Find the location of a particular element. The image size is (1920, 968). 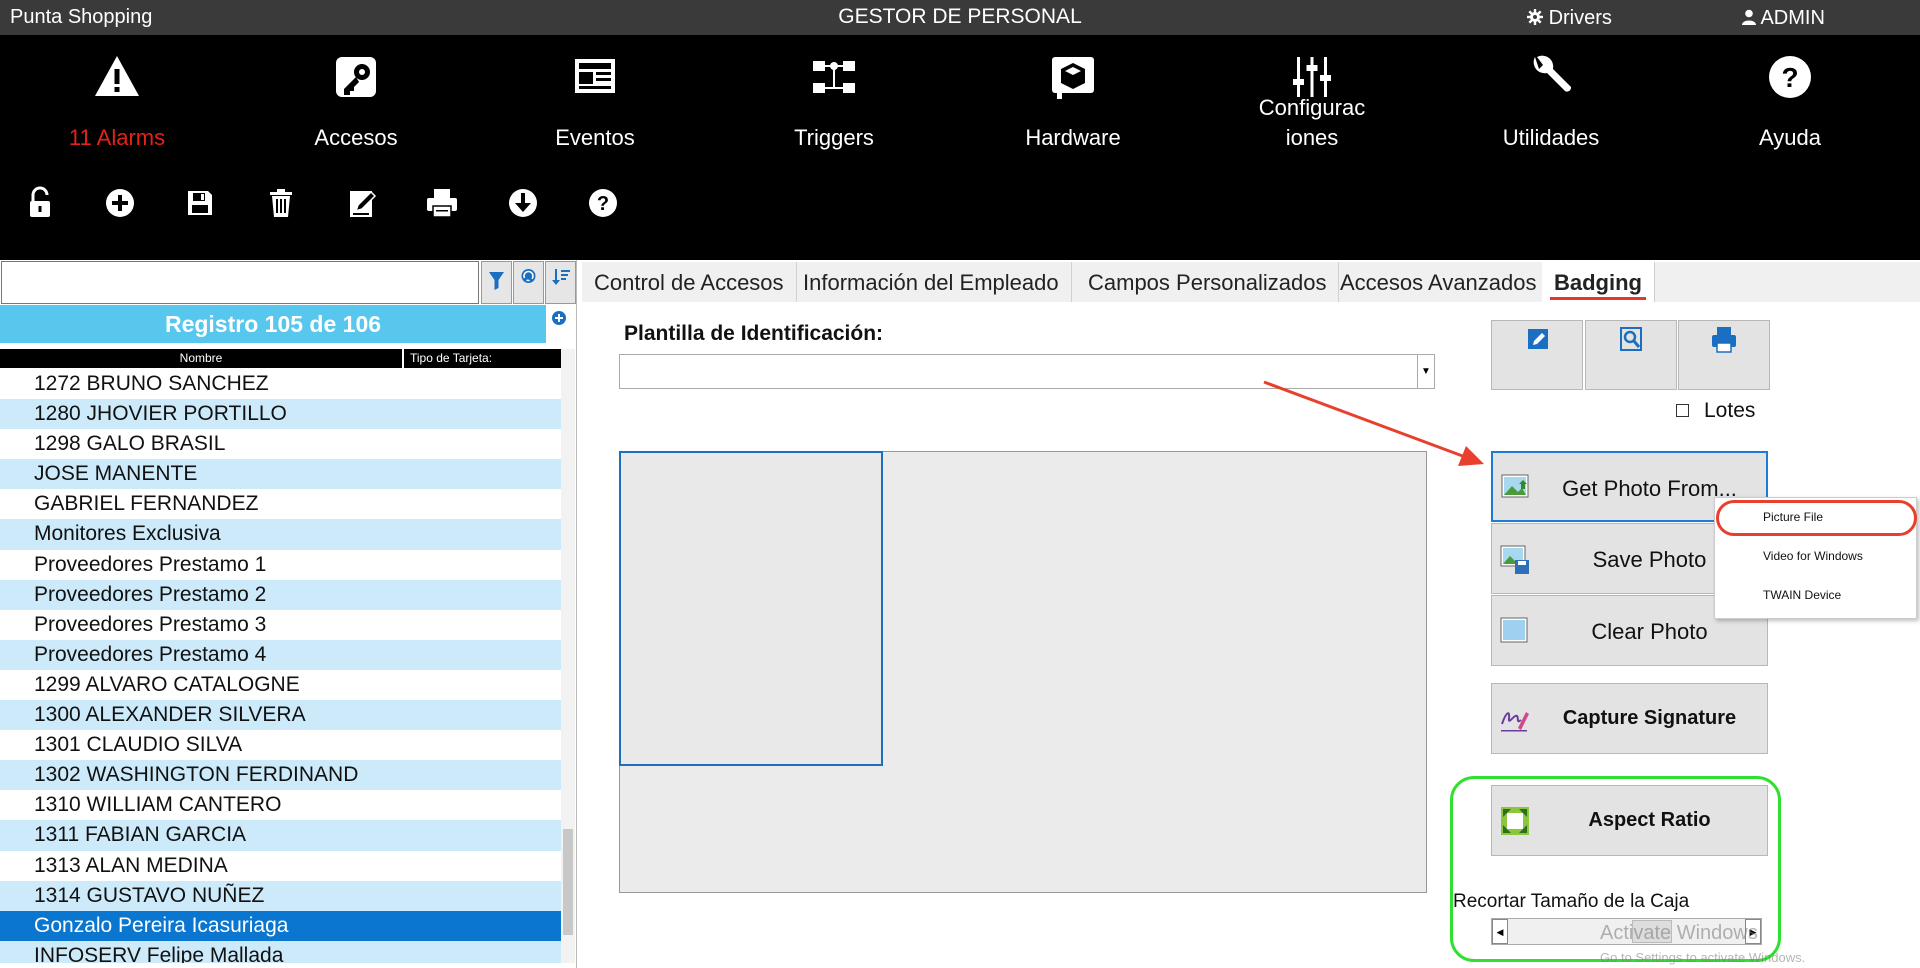

edit-icon is located at coordinates (362, 203).